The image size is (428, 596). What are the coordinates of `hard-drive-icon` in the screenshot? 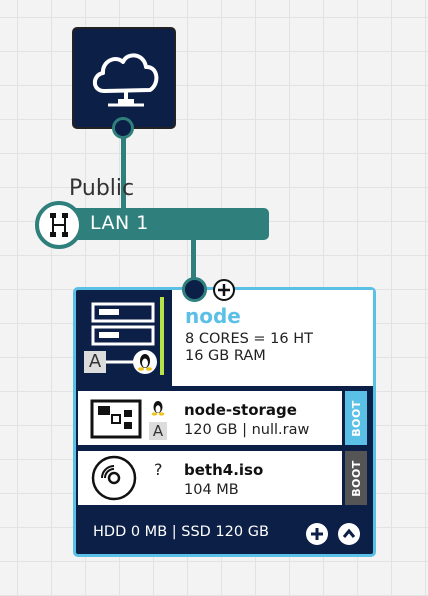 It's located at (116, 419).